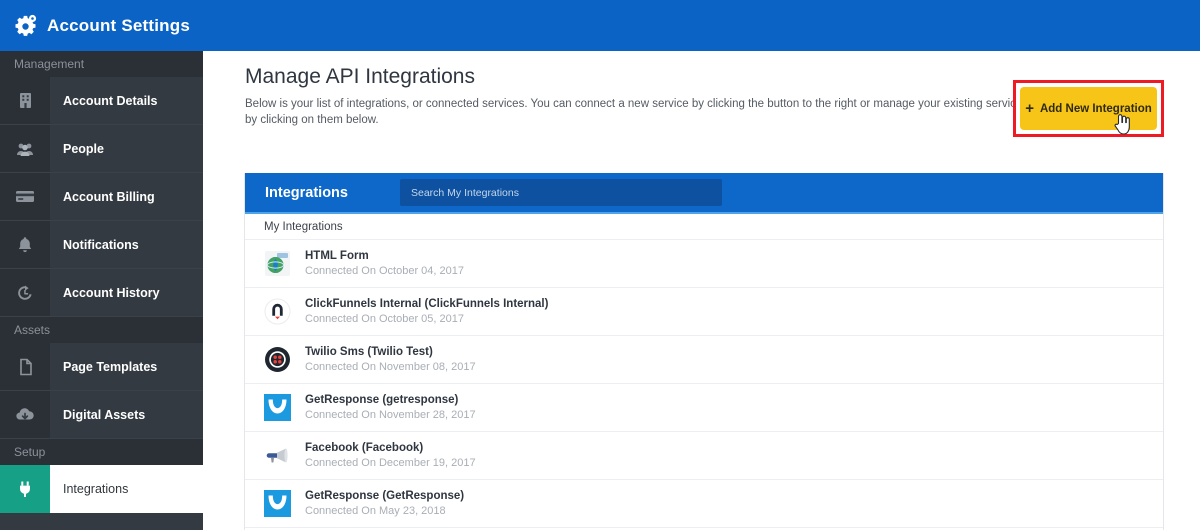 The width and height of the screenshot is (1200, 530). Describe the element at coordinates (600, 25) in the screenshot. I see `app-header: Account Settings` at that location.